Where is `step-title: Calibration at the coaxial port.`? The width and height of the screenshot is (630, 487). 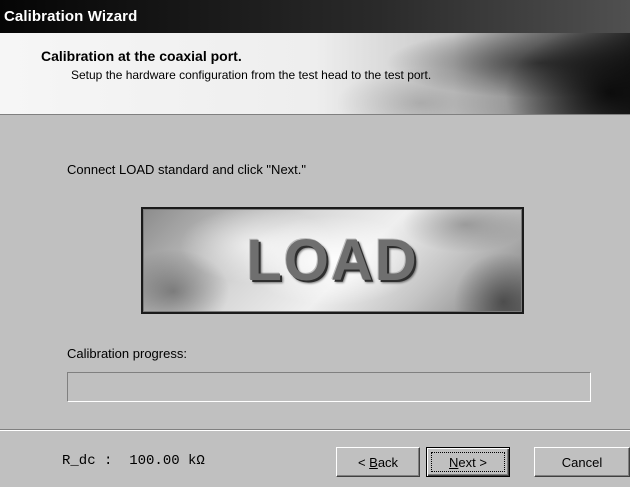 step-title: Calibration at the coaxial port. is located at coordinates (141, 56).